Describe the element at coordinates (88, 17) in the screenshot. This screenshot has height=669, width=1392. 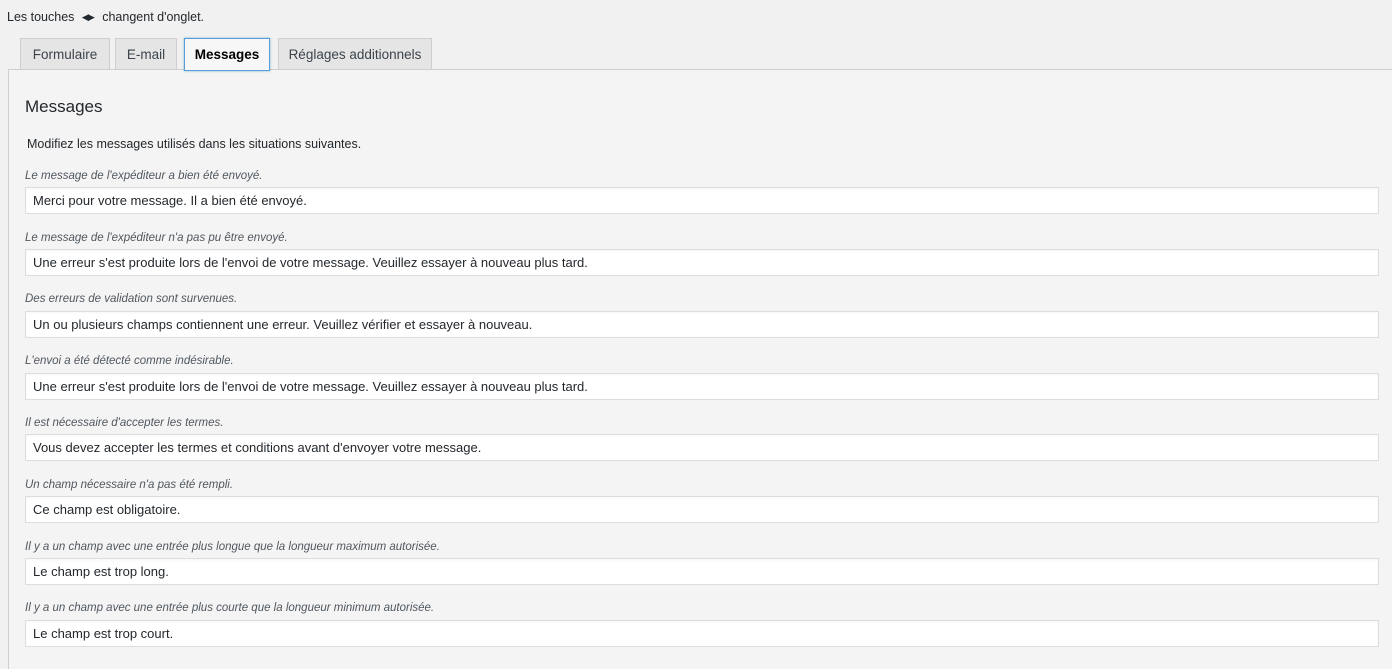
I see `left-right-arrows-icon: ◀▶` at that location.